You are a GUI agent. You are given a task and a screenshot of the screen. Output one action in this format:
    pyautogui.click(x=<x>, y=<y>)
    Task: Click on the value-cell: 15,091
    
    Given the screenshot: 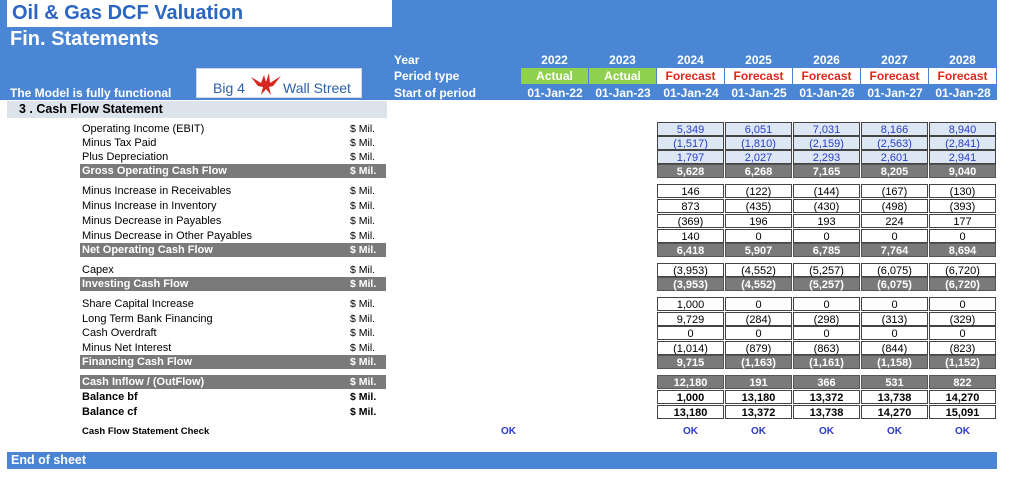 What is the action you would take?
    pyautogui.click(x=962, y=412)
    